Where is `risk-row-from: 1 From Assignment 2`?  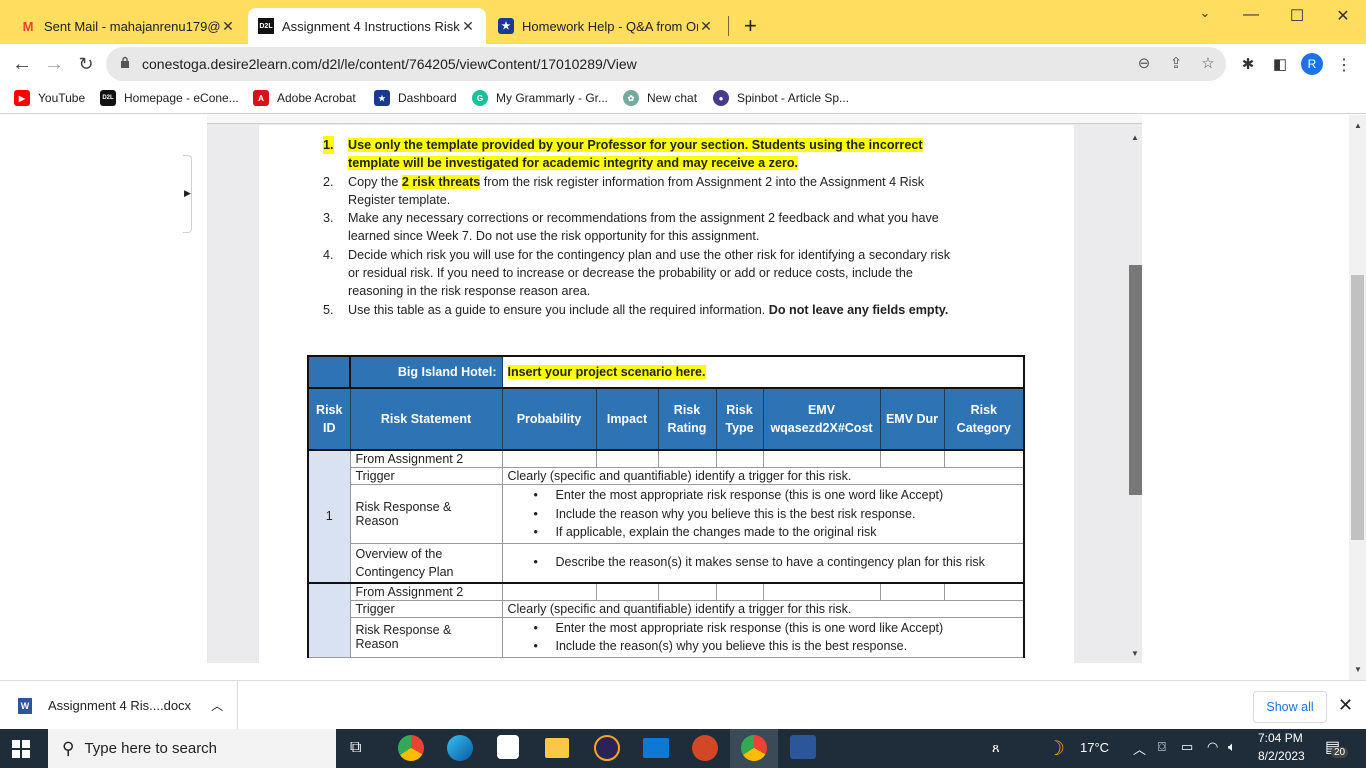 risk-row-from: 1 From Assignment 2 is located at coordinates (666, 516).